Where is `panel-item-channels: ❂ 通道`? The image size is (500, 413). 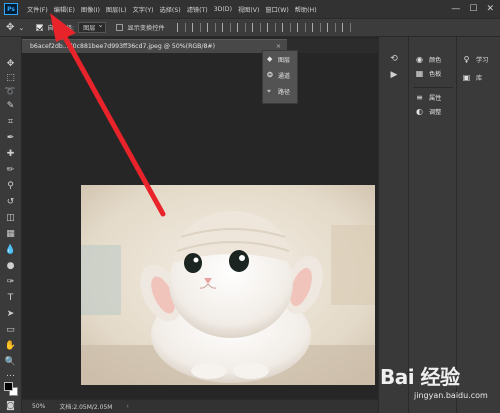
panel-item-channels: ❂ 通道 is located at coordinates (280, 75).